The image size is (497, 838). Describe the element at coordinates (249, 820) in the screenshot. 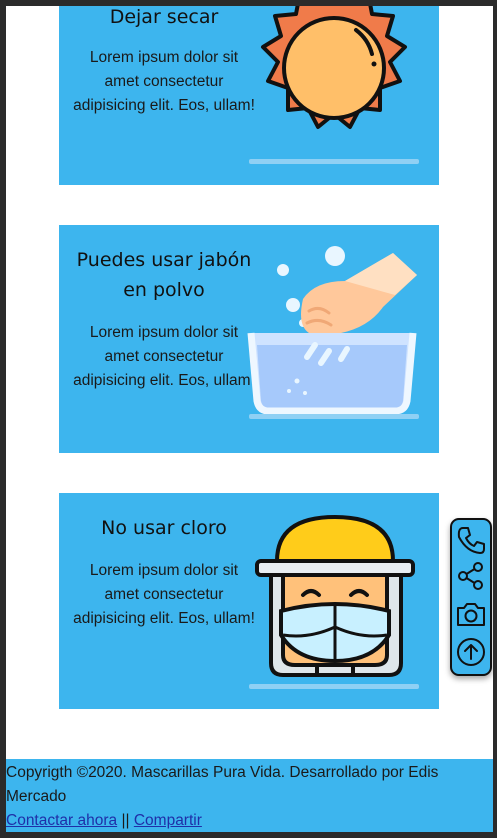

I see `footer-links: Contactar ahora || Compartir` at that location.